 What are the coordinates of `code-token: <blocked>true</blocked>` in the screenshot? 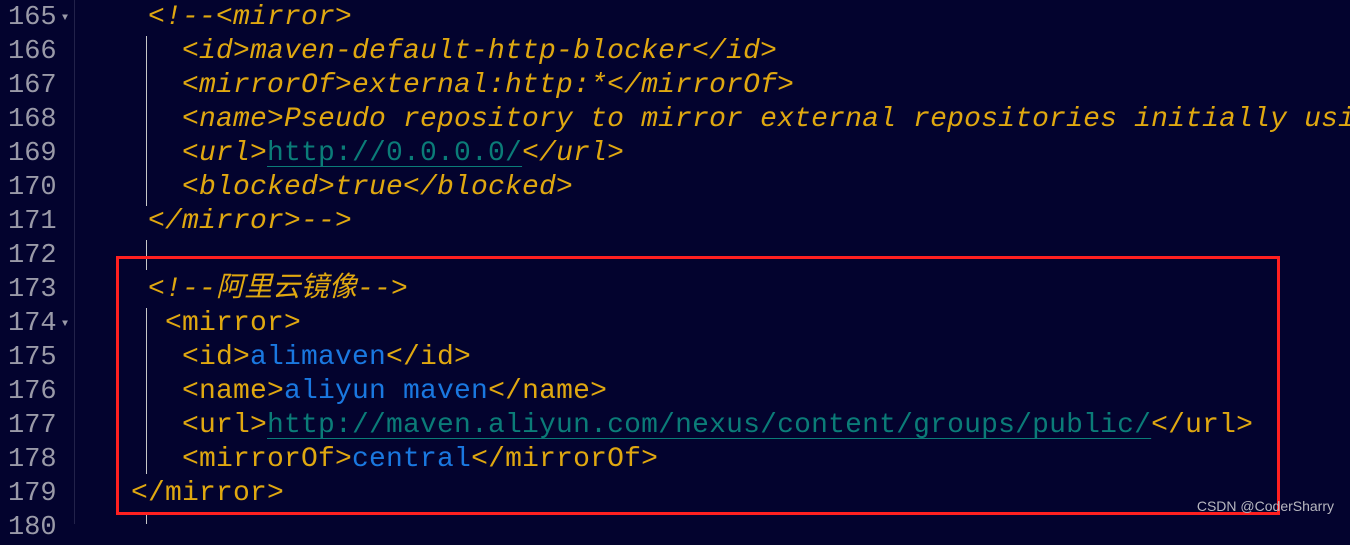 It's located at (378, 187).